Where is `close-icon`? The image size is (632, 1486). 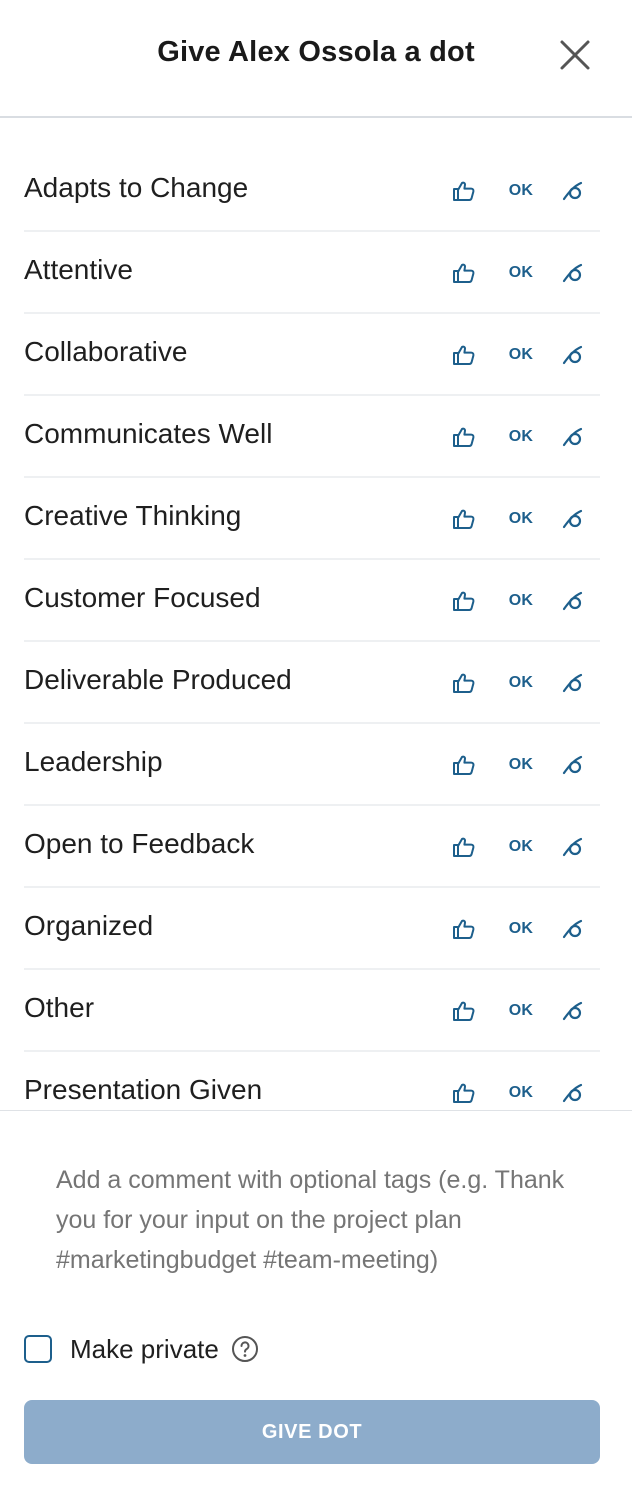
close-icon is located at coordinates (575, 55).